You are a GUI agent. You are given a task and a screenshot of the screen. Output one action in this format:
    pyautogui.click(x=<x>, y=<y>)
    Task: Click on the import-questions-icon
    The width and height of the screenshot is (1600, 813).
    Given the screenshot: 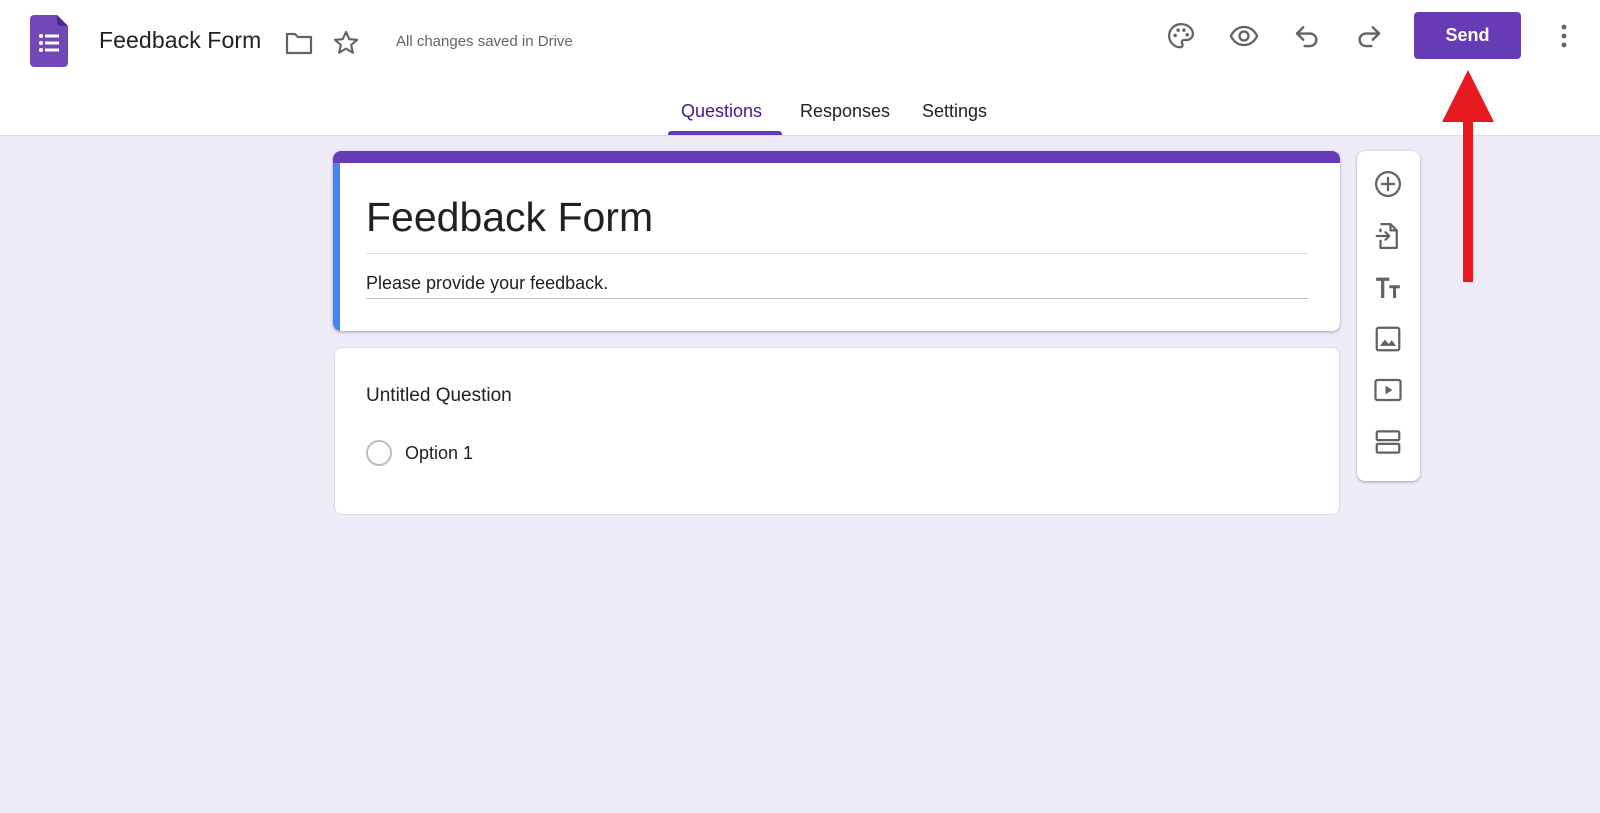 What is the action you would take?
    pyautogui.click(x=1388, y=236)
    